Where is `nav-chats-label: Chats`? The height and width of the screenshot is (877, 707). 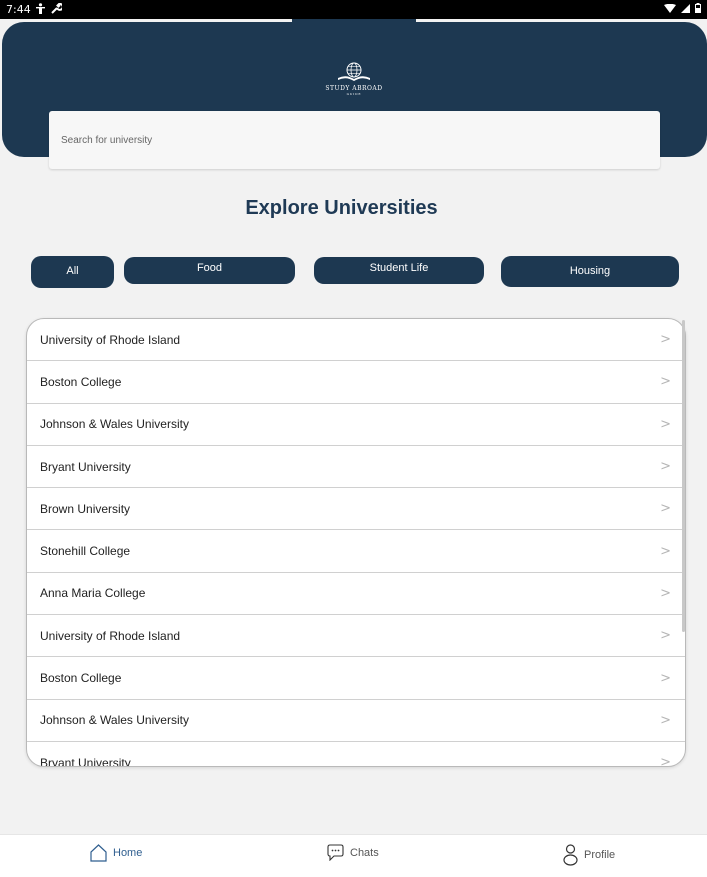
nav-chats-label: Chats is located at coordinates (364, 852).